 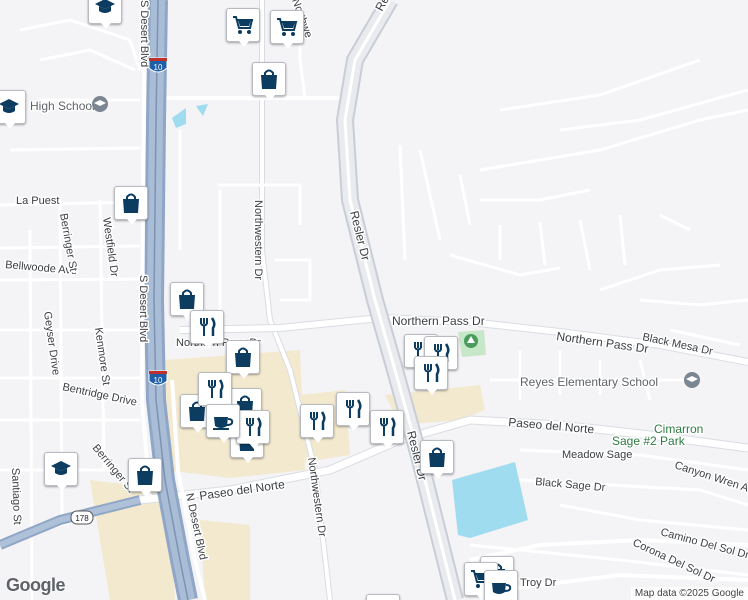 What do you see at coordinates (36, 585) in the screenshot?
I see `google-logo: Google` at bounding box center [36, 585].